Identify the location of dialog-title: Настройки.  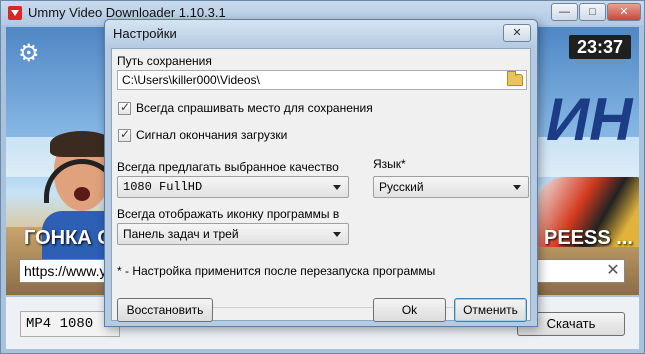
(145, 33).